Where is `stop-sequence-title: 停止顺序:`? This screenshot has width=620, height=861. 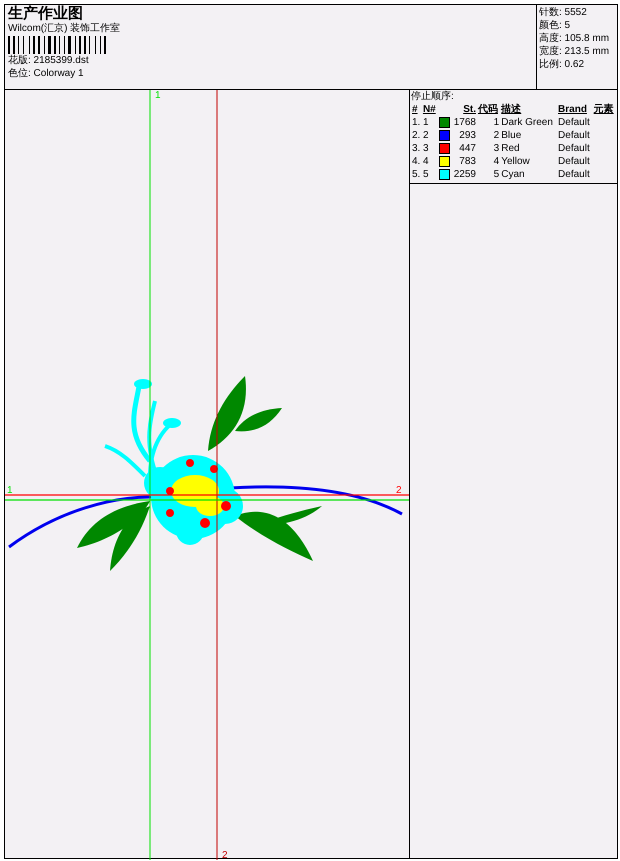 stop-sequence-title: 停止顺序: is located at coordinates (433, 97).